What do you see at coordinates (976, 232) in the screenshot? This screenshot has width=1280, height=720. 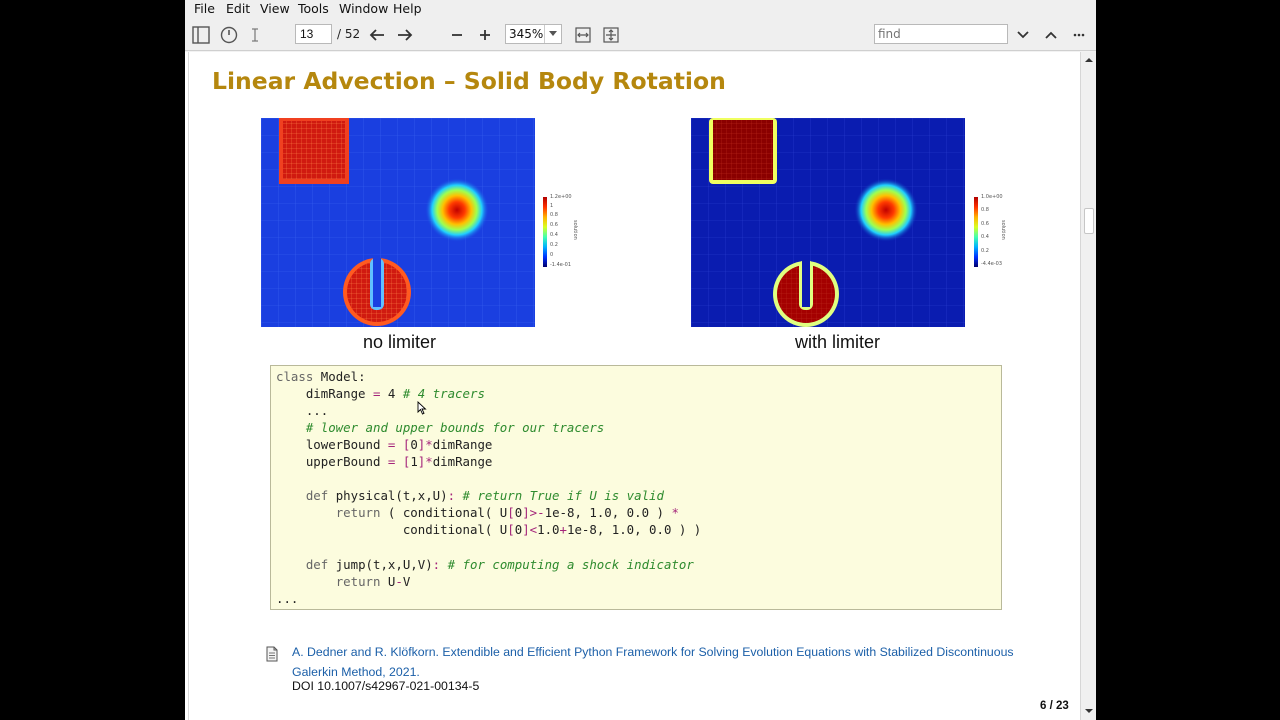 I see `colorbar-with-limiter` at bounding box center [976, 232].